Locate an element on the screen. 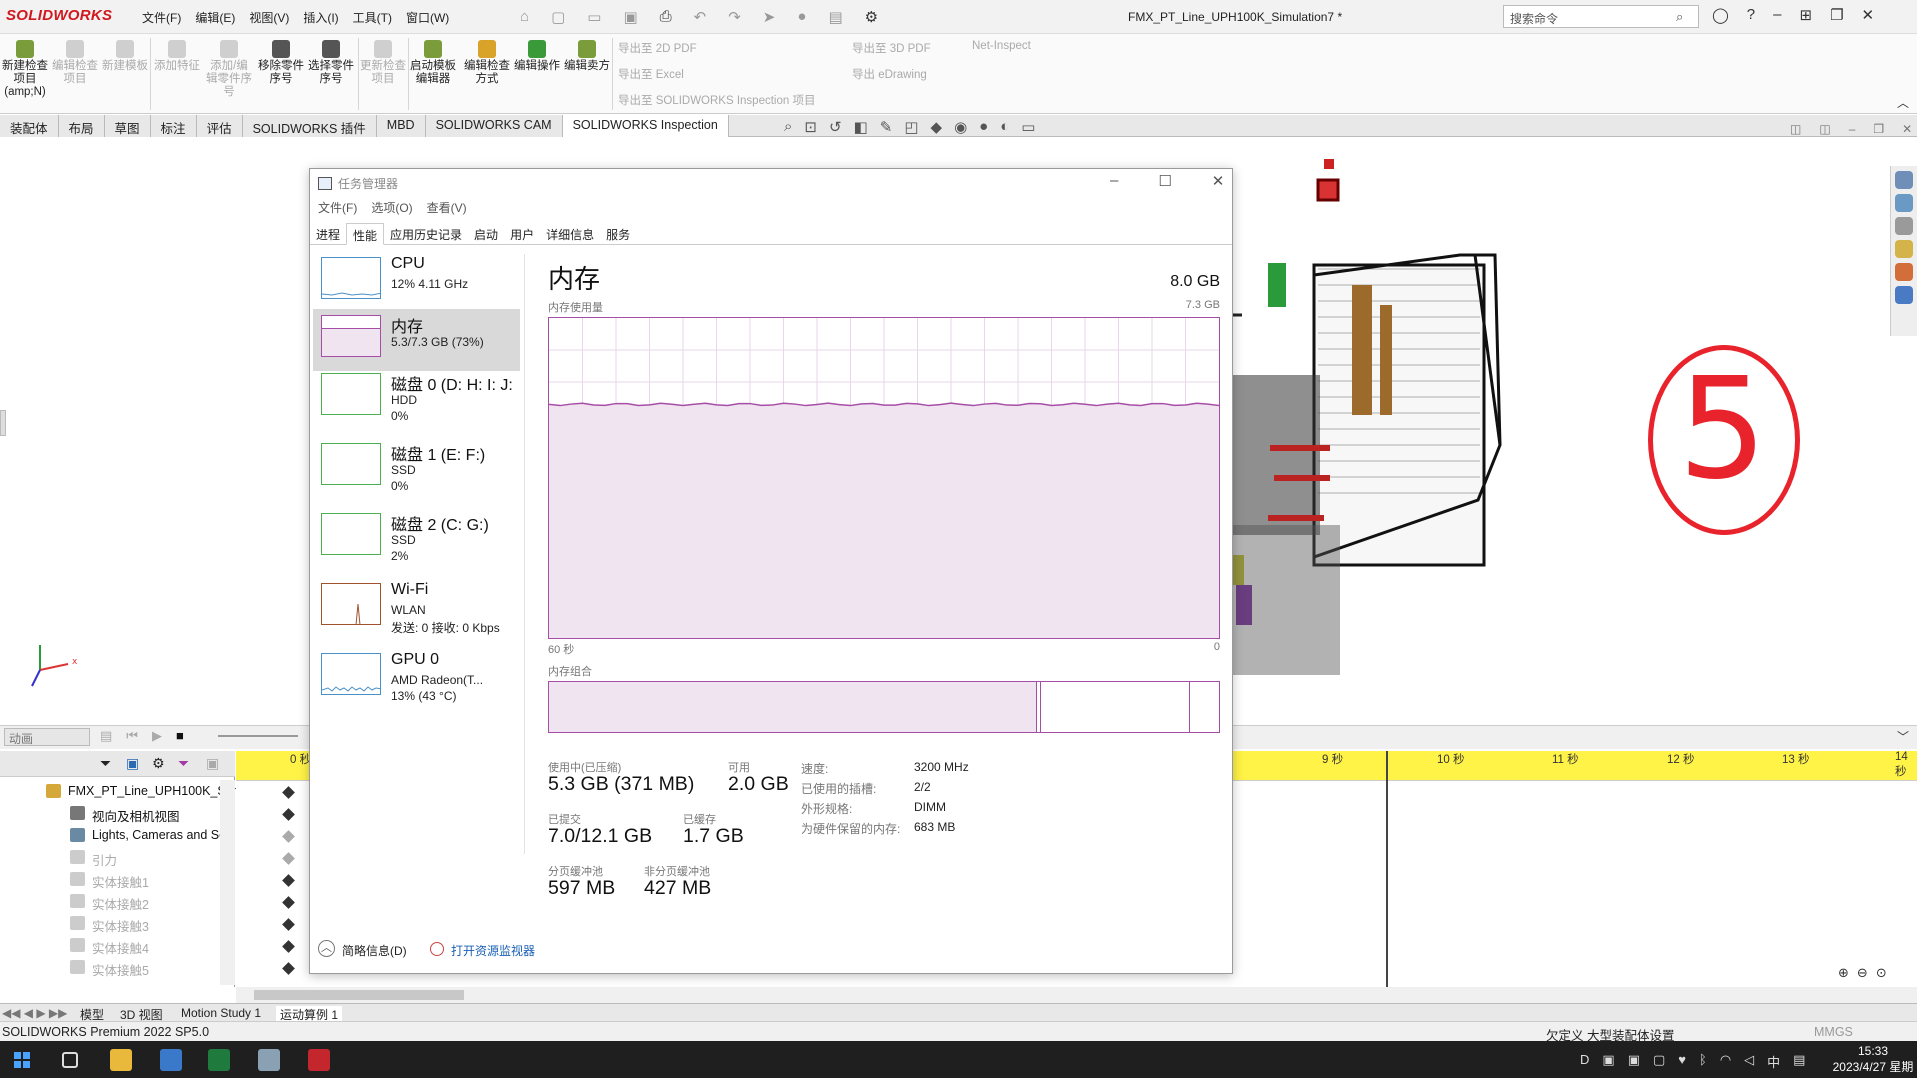 This screenshot has height=1078, width=1917. tab-app-history: 应用历史记录 is located at coordinates (426, 233).